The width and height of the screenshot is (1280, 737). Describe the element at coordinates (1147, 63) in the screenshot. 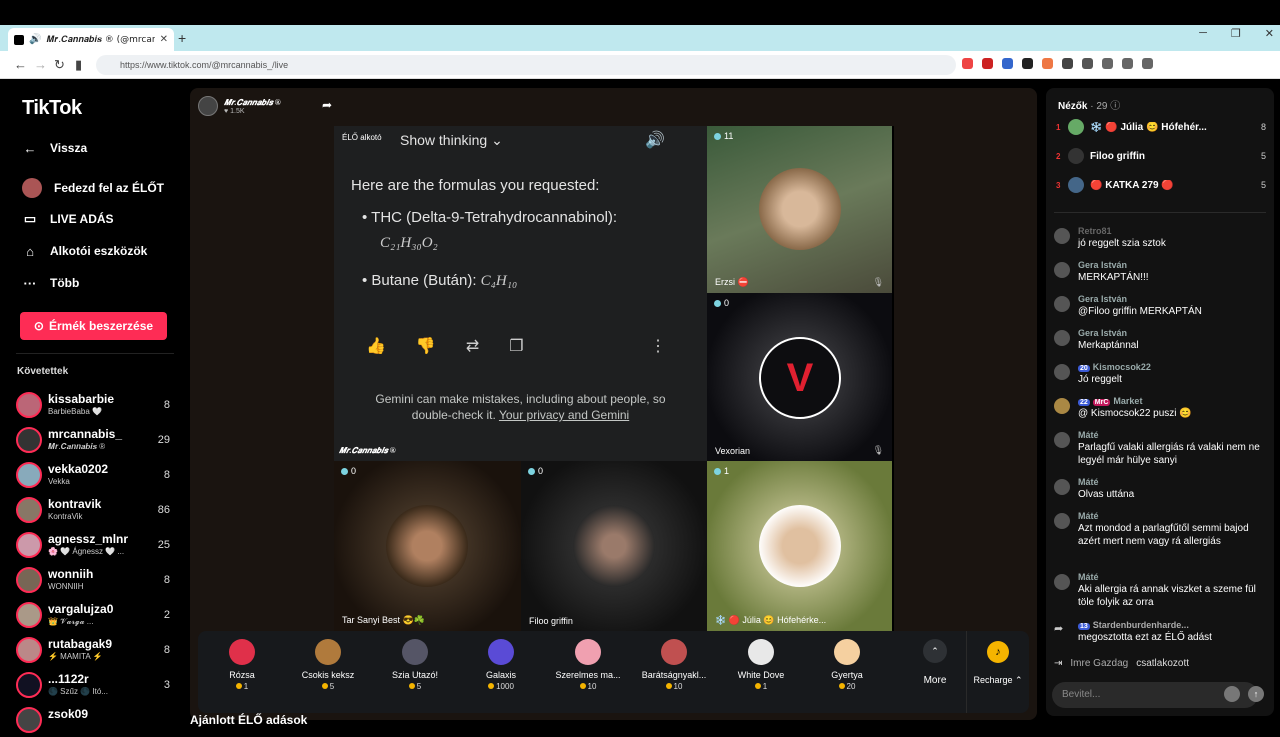

I see `menu-icon` at that location.